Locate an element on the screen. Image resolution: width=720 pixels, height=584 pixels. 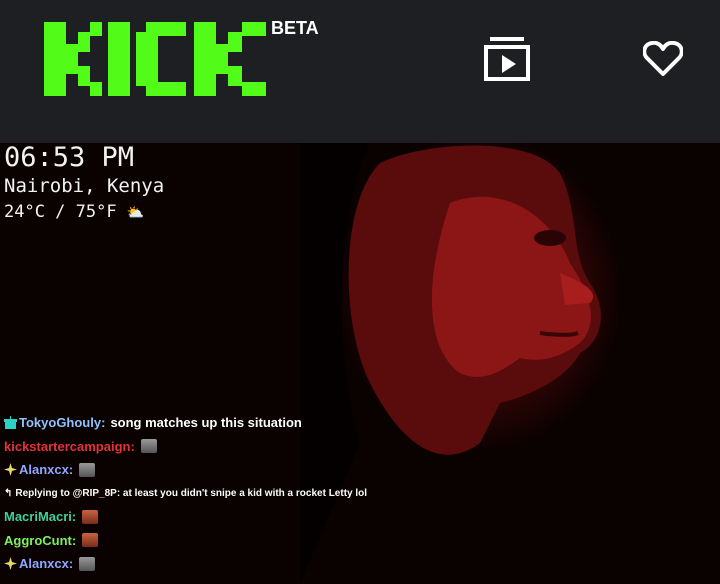
chat-message: kickstartercampaign: is located at coordinates (354, 447).